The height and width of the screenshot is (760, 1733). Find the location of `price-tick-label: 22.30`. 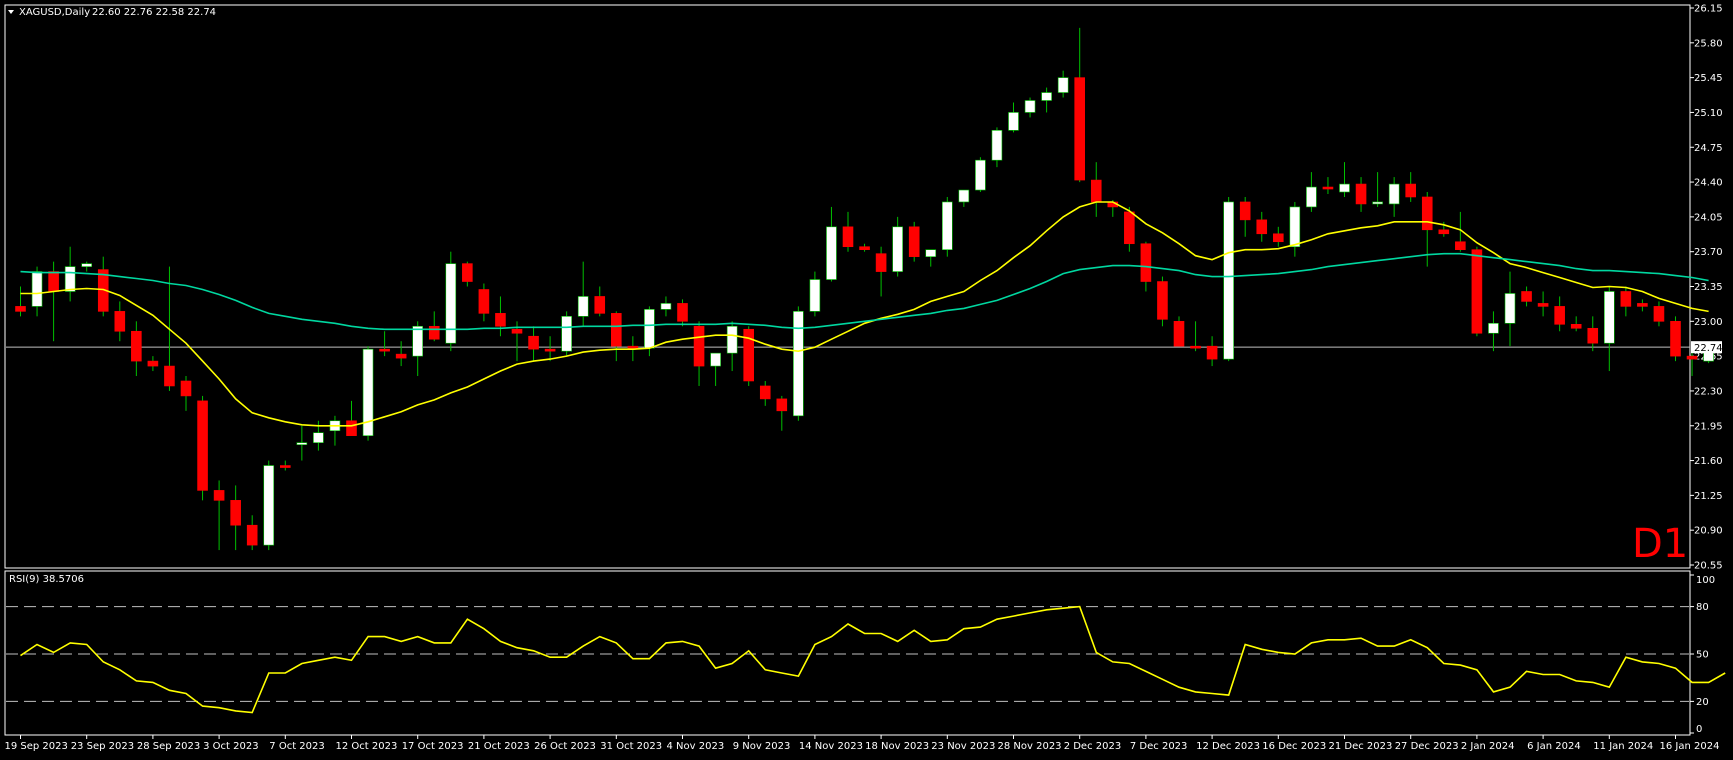

price-tick-label: 22.30 is located at coordinates (1708, 391).